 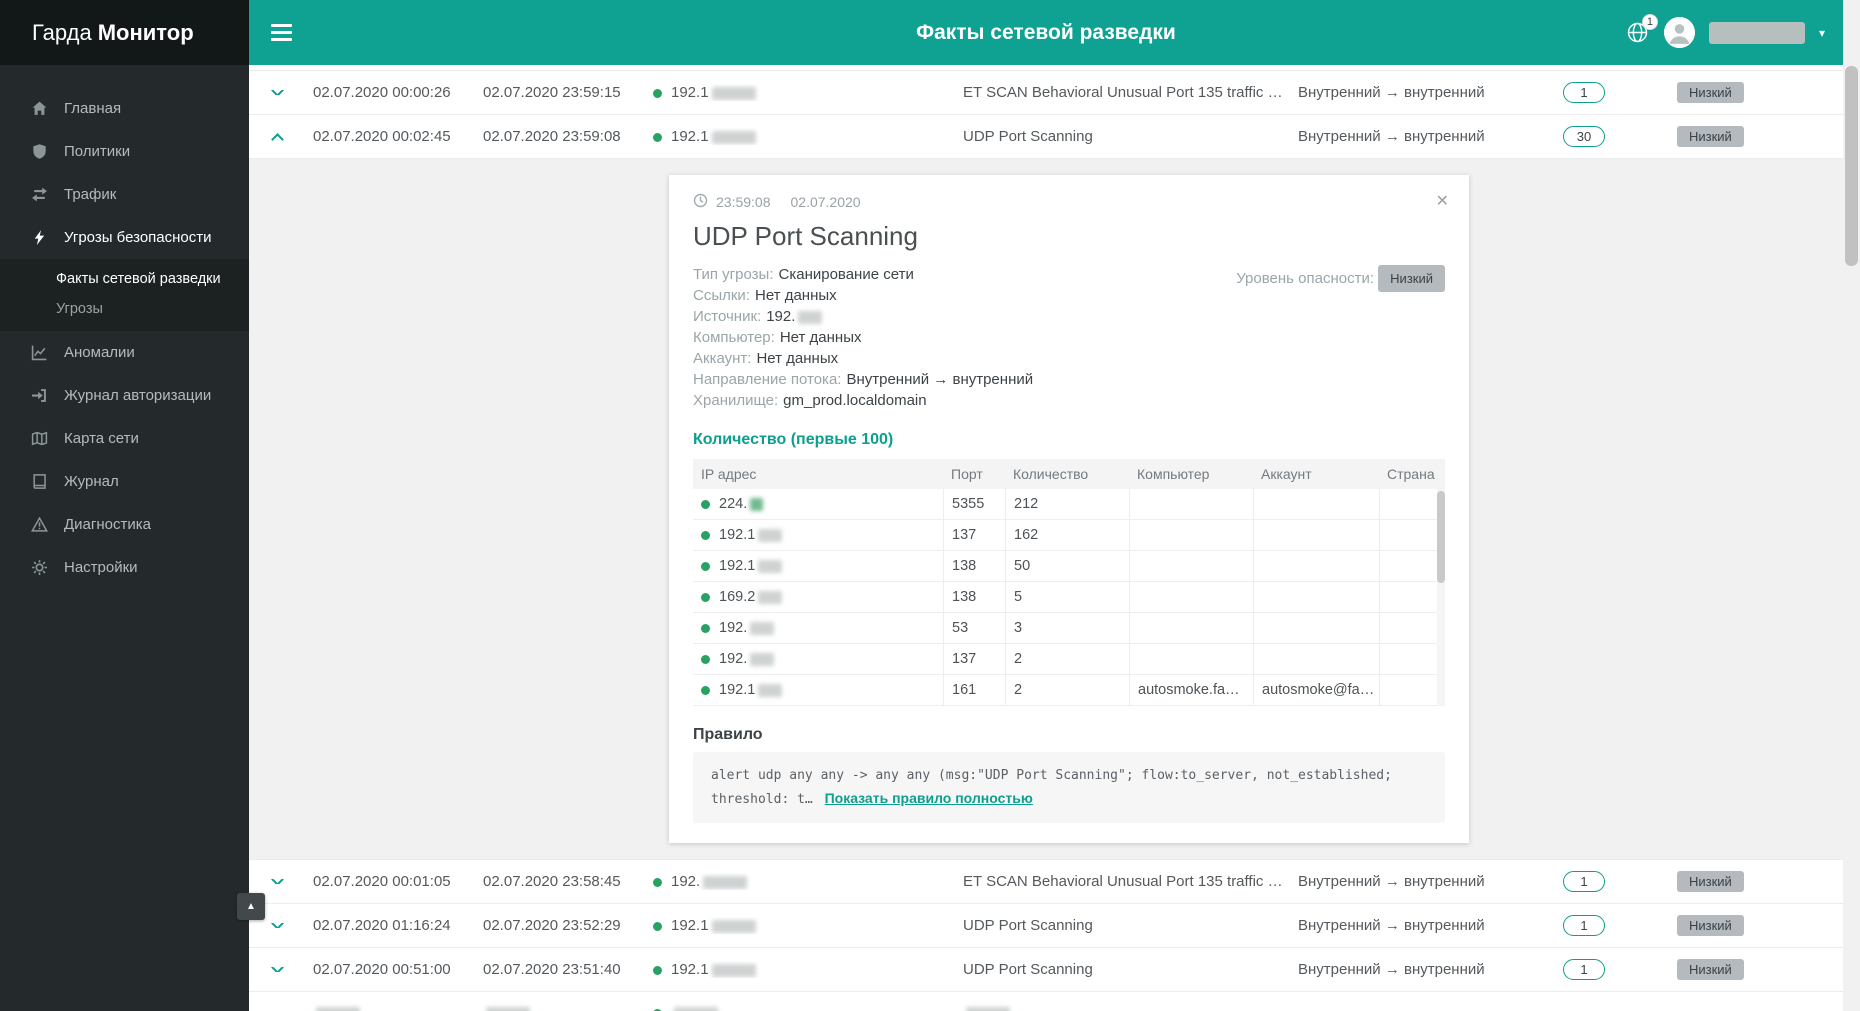 What do you see at coordinates (1822, 33) in the screenshot?
I see `chevron-down-icon: ▾` at bounding box center [1822, 33].